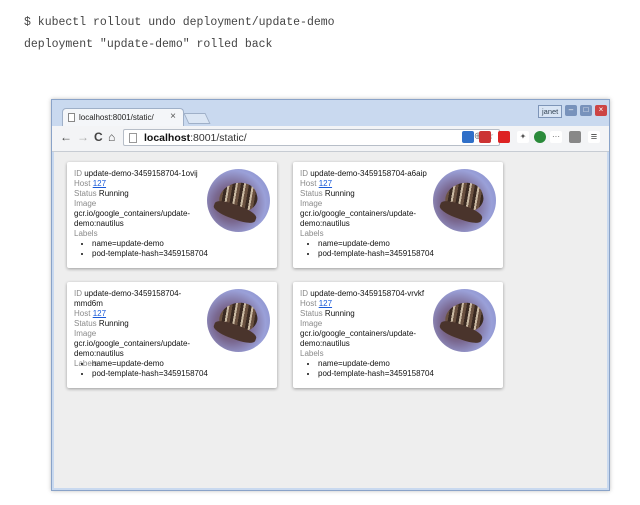 This screenshot has height=505, width=640. I want to click on pod-id-row: ID update-demo-3459158704-a6aip, so click(365, 174).